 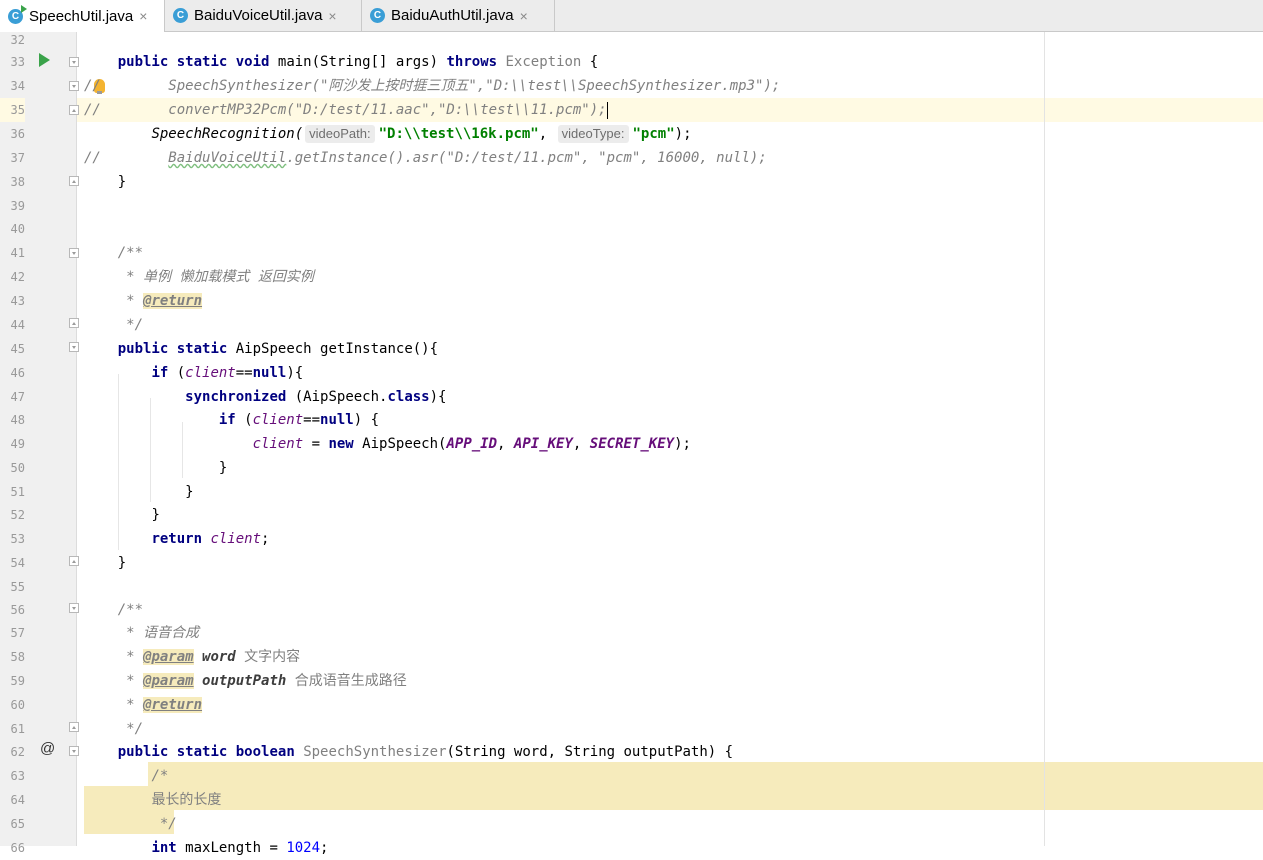 I want to click on line-number: 36, so click(x=17, y=134).